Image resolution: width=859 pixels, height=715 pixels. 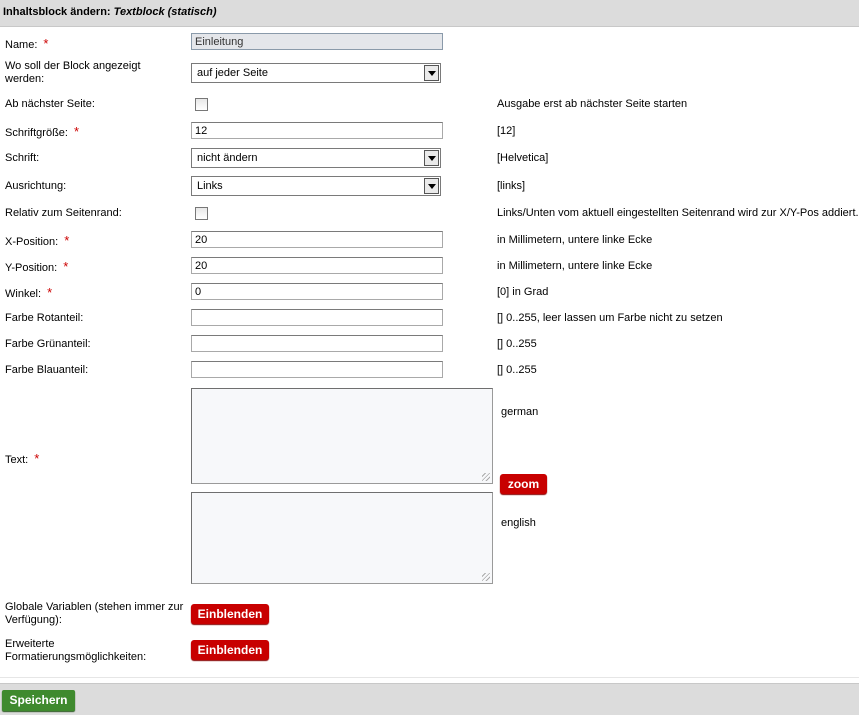 What do you see at coordinates (520, 412) in the screenshot?
I see `text-german-lang-label: german` at bounding box center [520, 412].